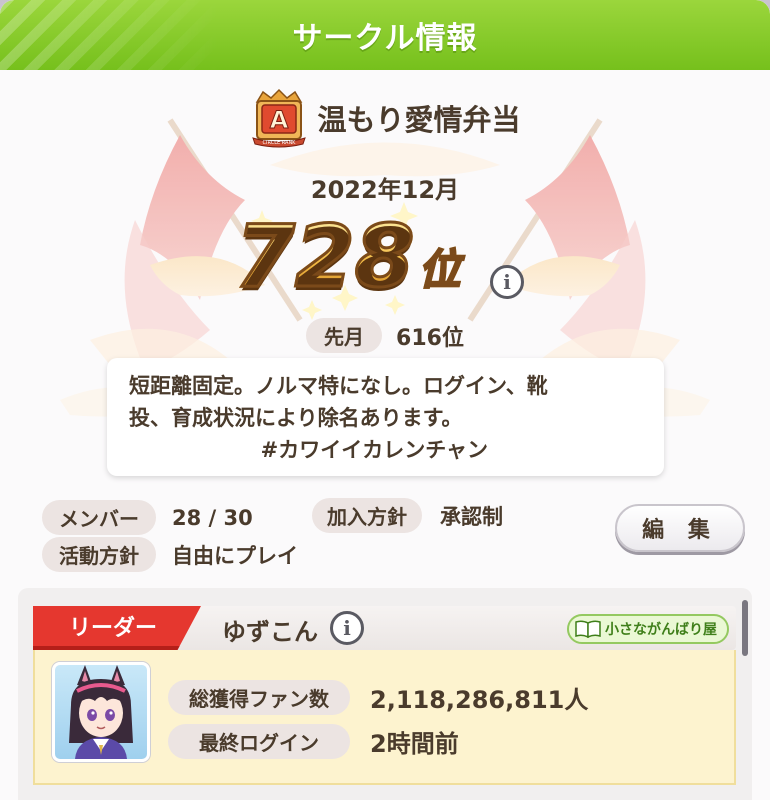 Image resolution: width=770 pixels, height=800 pixels. I want to click on circle-name: 温もり愛情弁当, so click(419, 120).